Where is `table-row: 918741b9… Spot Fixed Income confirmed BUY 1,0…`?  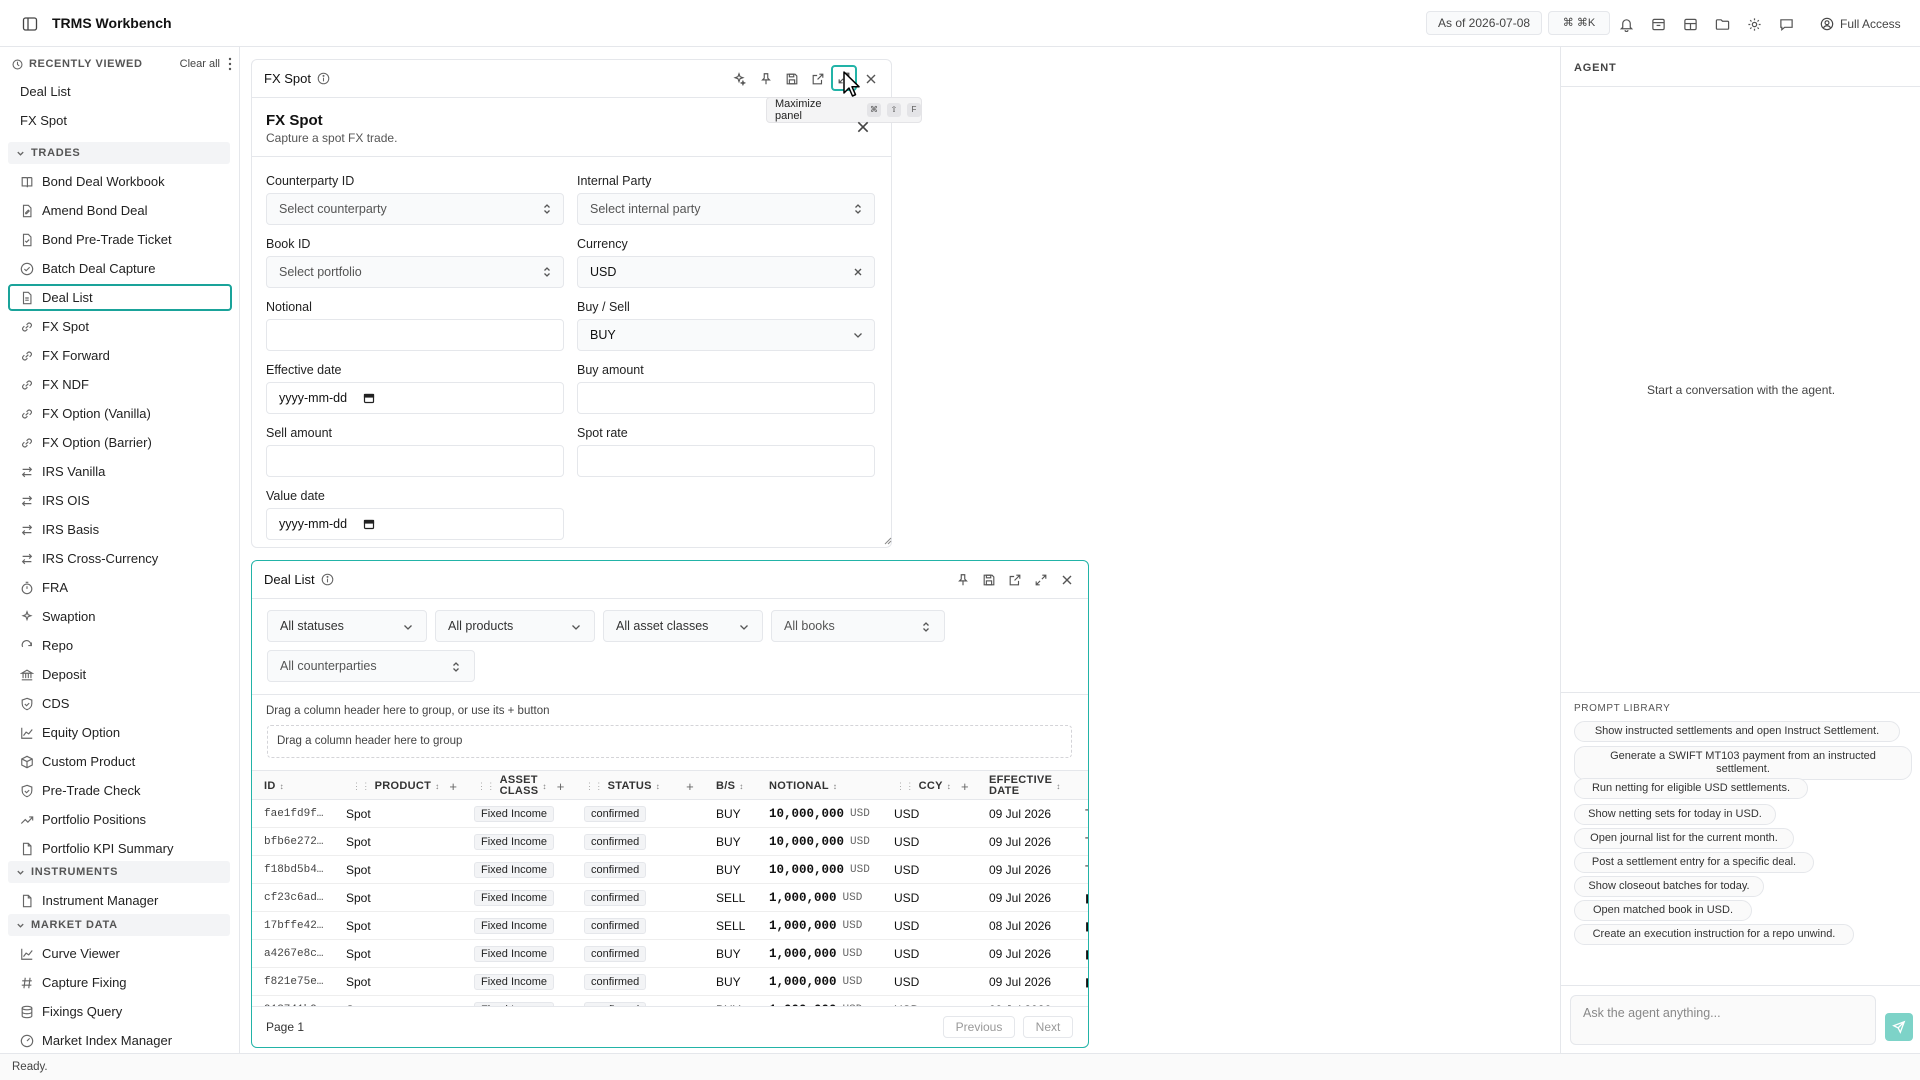
table-row: 918741b9… Spot Fixed Income confirmed BUY 1,0… is located at coordinates (670, 1001).